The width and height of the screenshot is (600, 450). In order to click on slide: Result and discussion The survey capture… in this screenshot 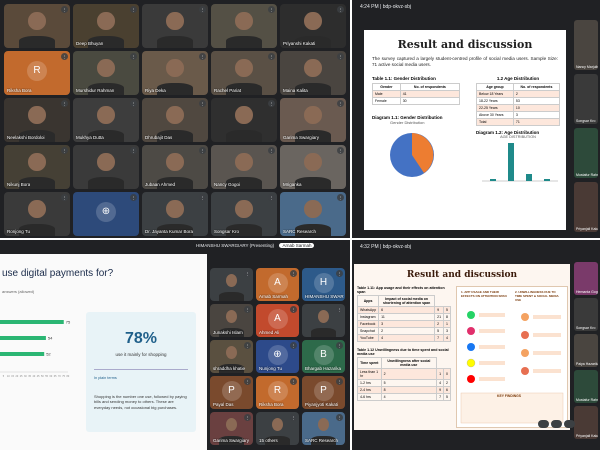, I will do `click(465, 130)`.